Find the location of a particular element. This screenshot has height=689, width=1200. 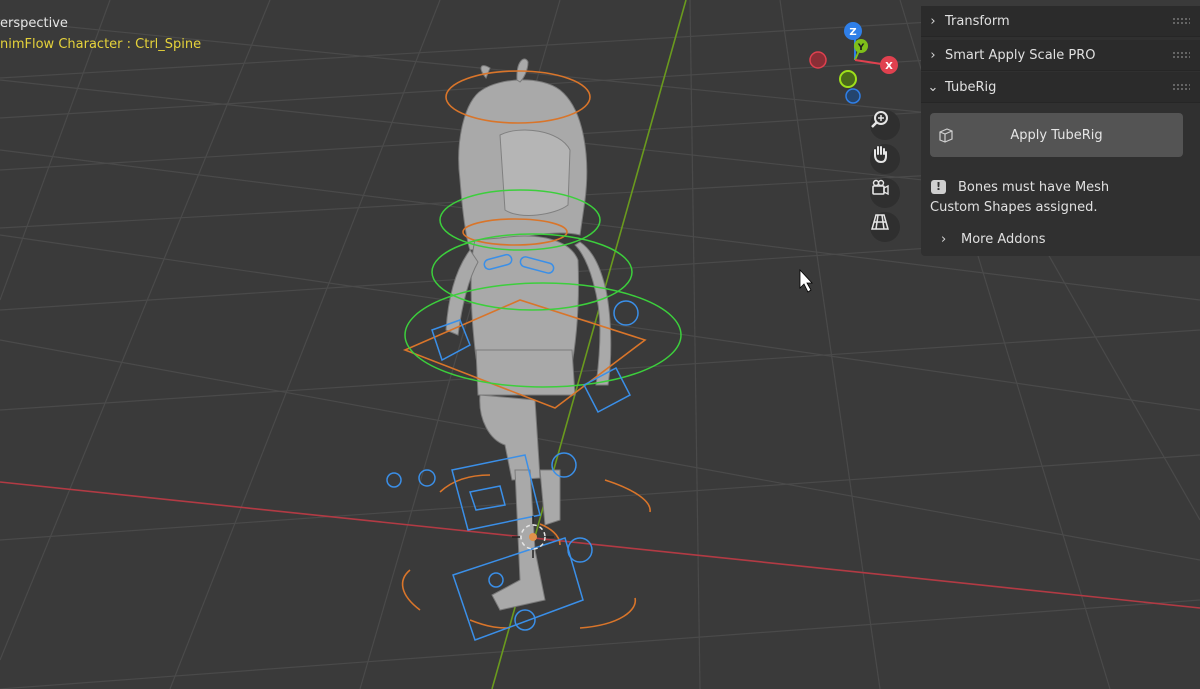

view-perspective-label: erspective is located at coordinates (34, 23).